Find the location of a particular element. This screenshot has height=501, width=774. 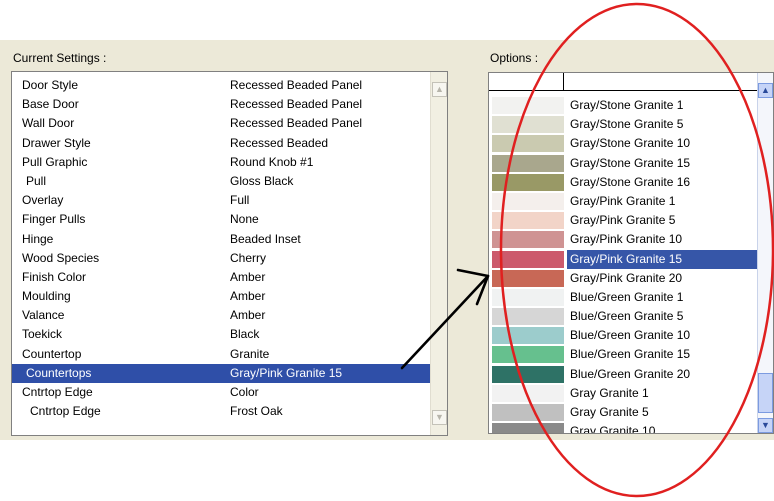

settings-row: Cntrtop Edge Frost Oak is located at coordinates (221, 411).